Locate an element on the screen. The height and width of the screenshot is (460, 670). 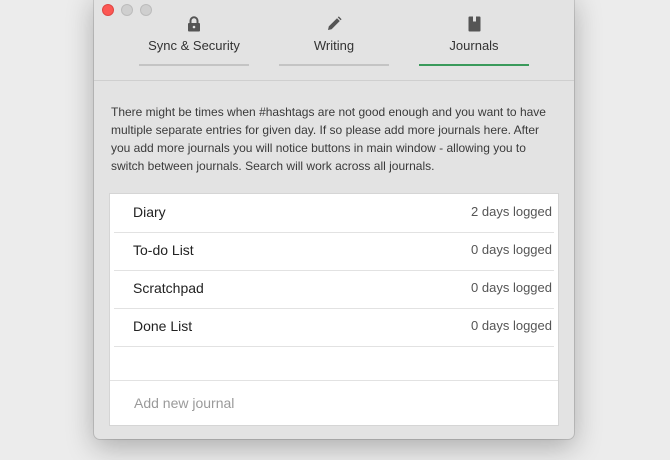
tab-underline-active is located at coordinates (474, 65).